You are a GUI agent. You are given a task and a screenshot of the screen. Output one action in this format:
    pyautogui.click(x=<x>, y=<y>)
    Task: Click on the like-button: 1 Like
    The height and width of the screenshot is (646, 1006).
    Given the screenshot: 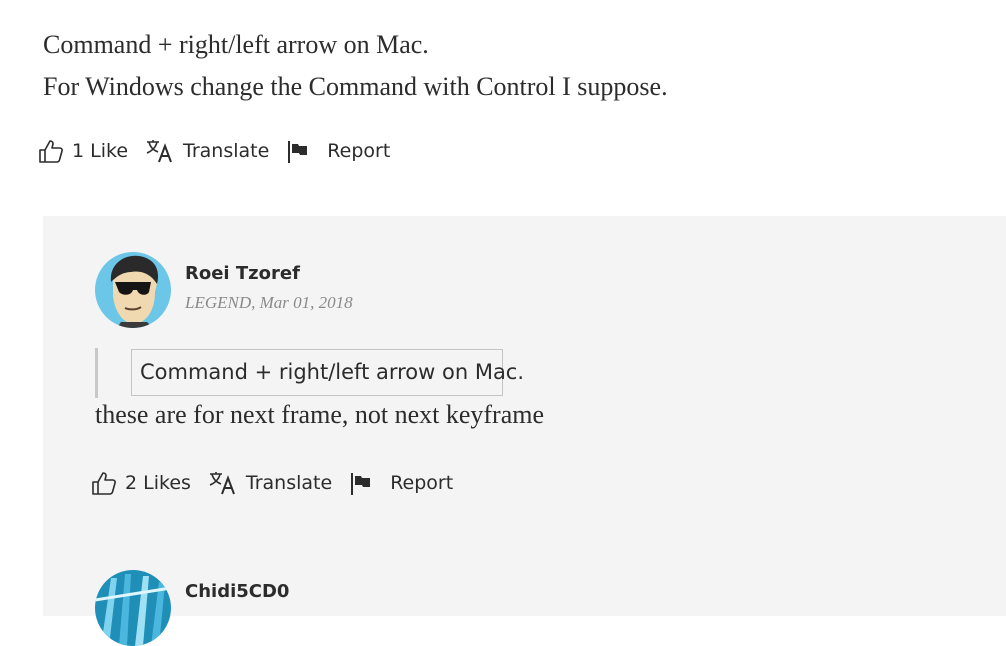 What is the action you would take?
    pyautogui.click(x=83, y=151)
    